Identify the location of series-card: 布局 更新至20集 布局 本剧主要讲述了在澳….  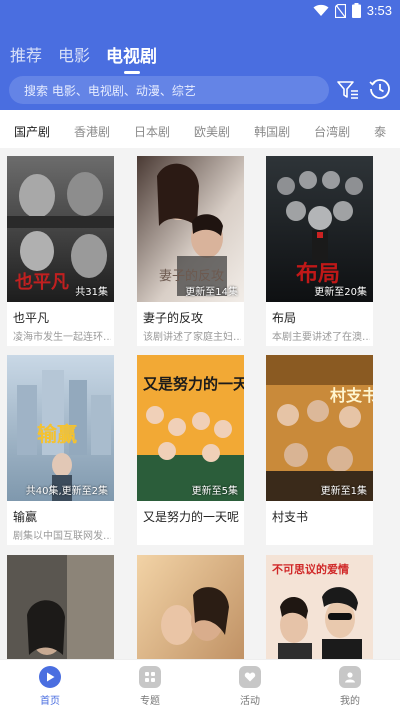
(319, 251).